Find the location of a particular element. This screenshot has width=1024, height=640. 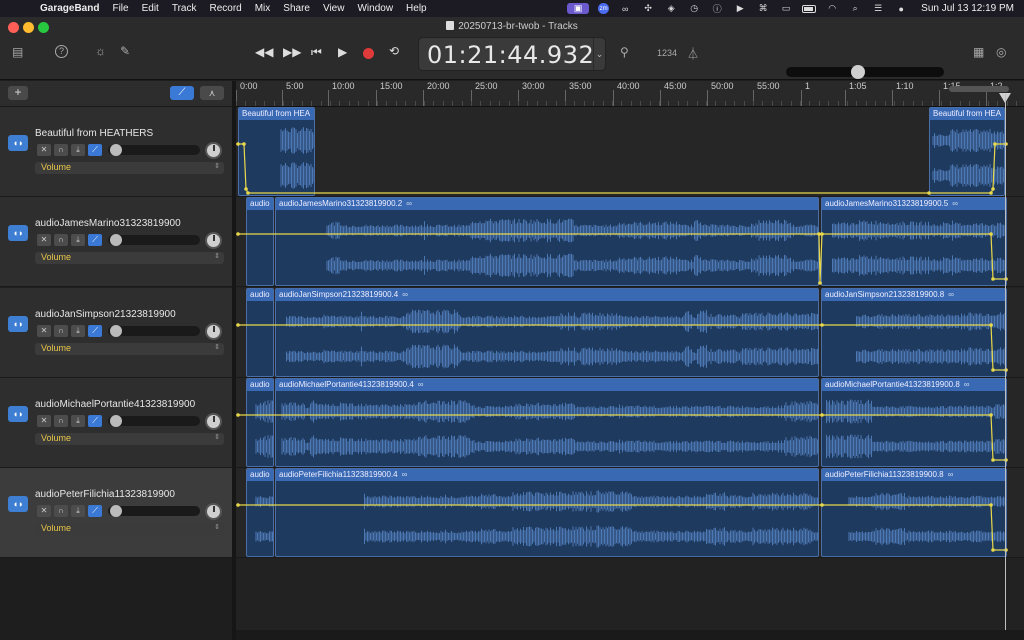

search-icon: ⌕ is located at coordinates (855, 8).